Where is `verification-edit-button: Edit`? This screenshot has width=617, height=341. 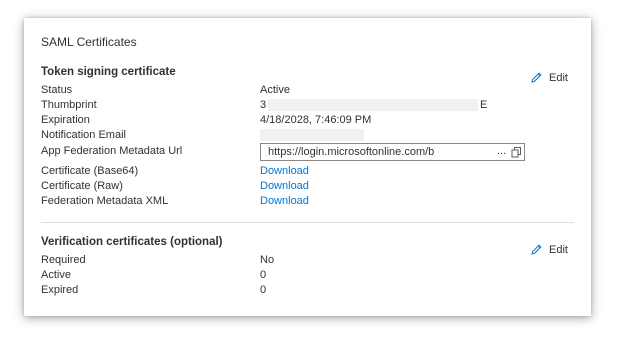
verification-edit-button: Edit is located at coordinates (549, 249).